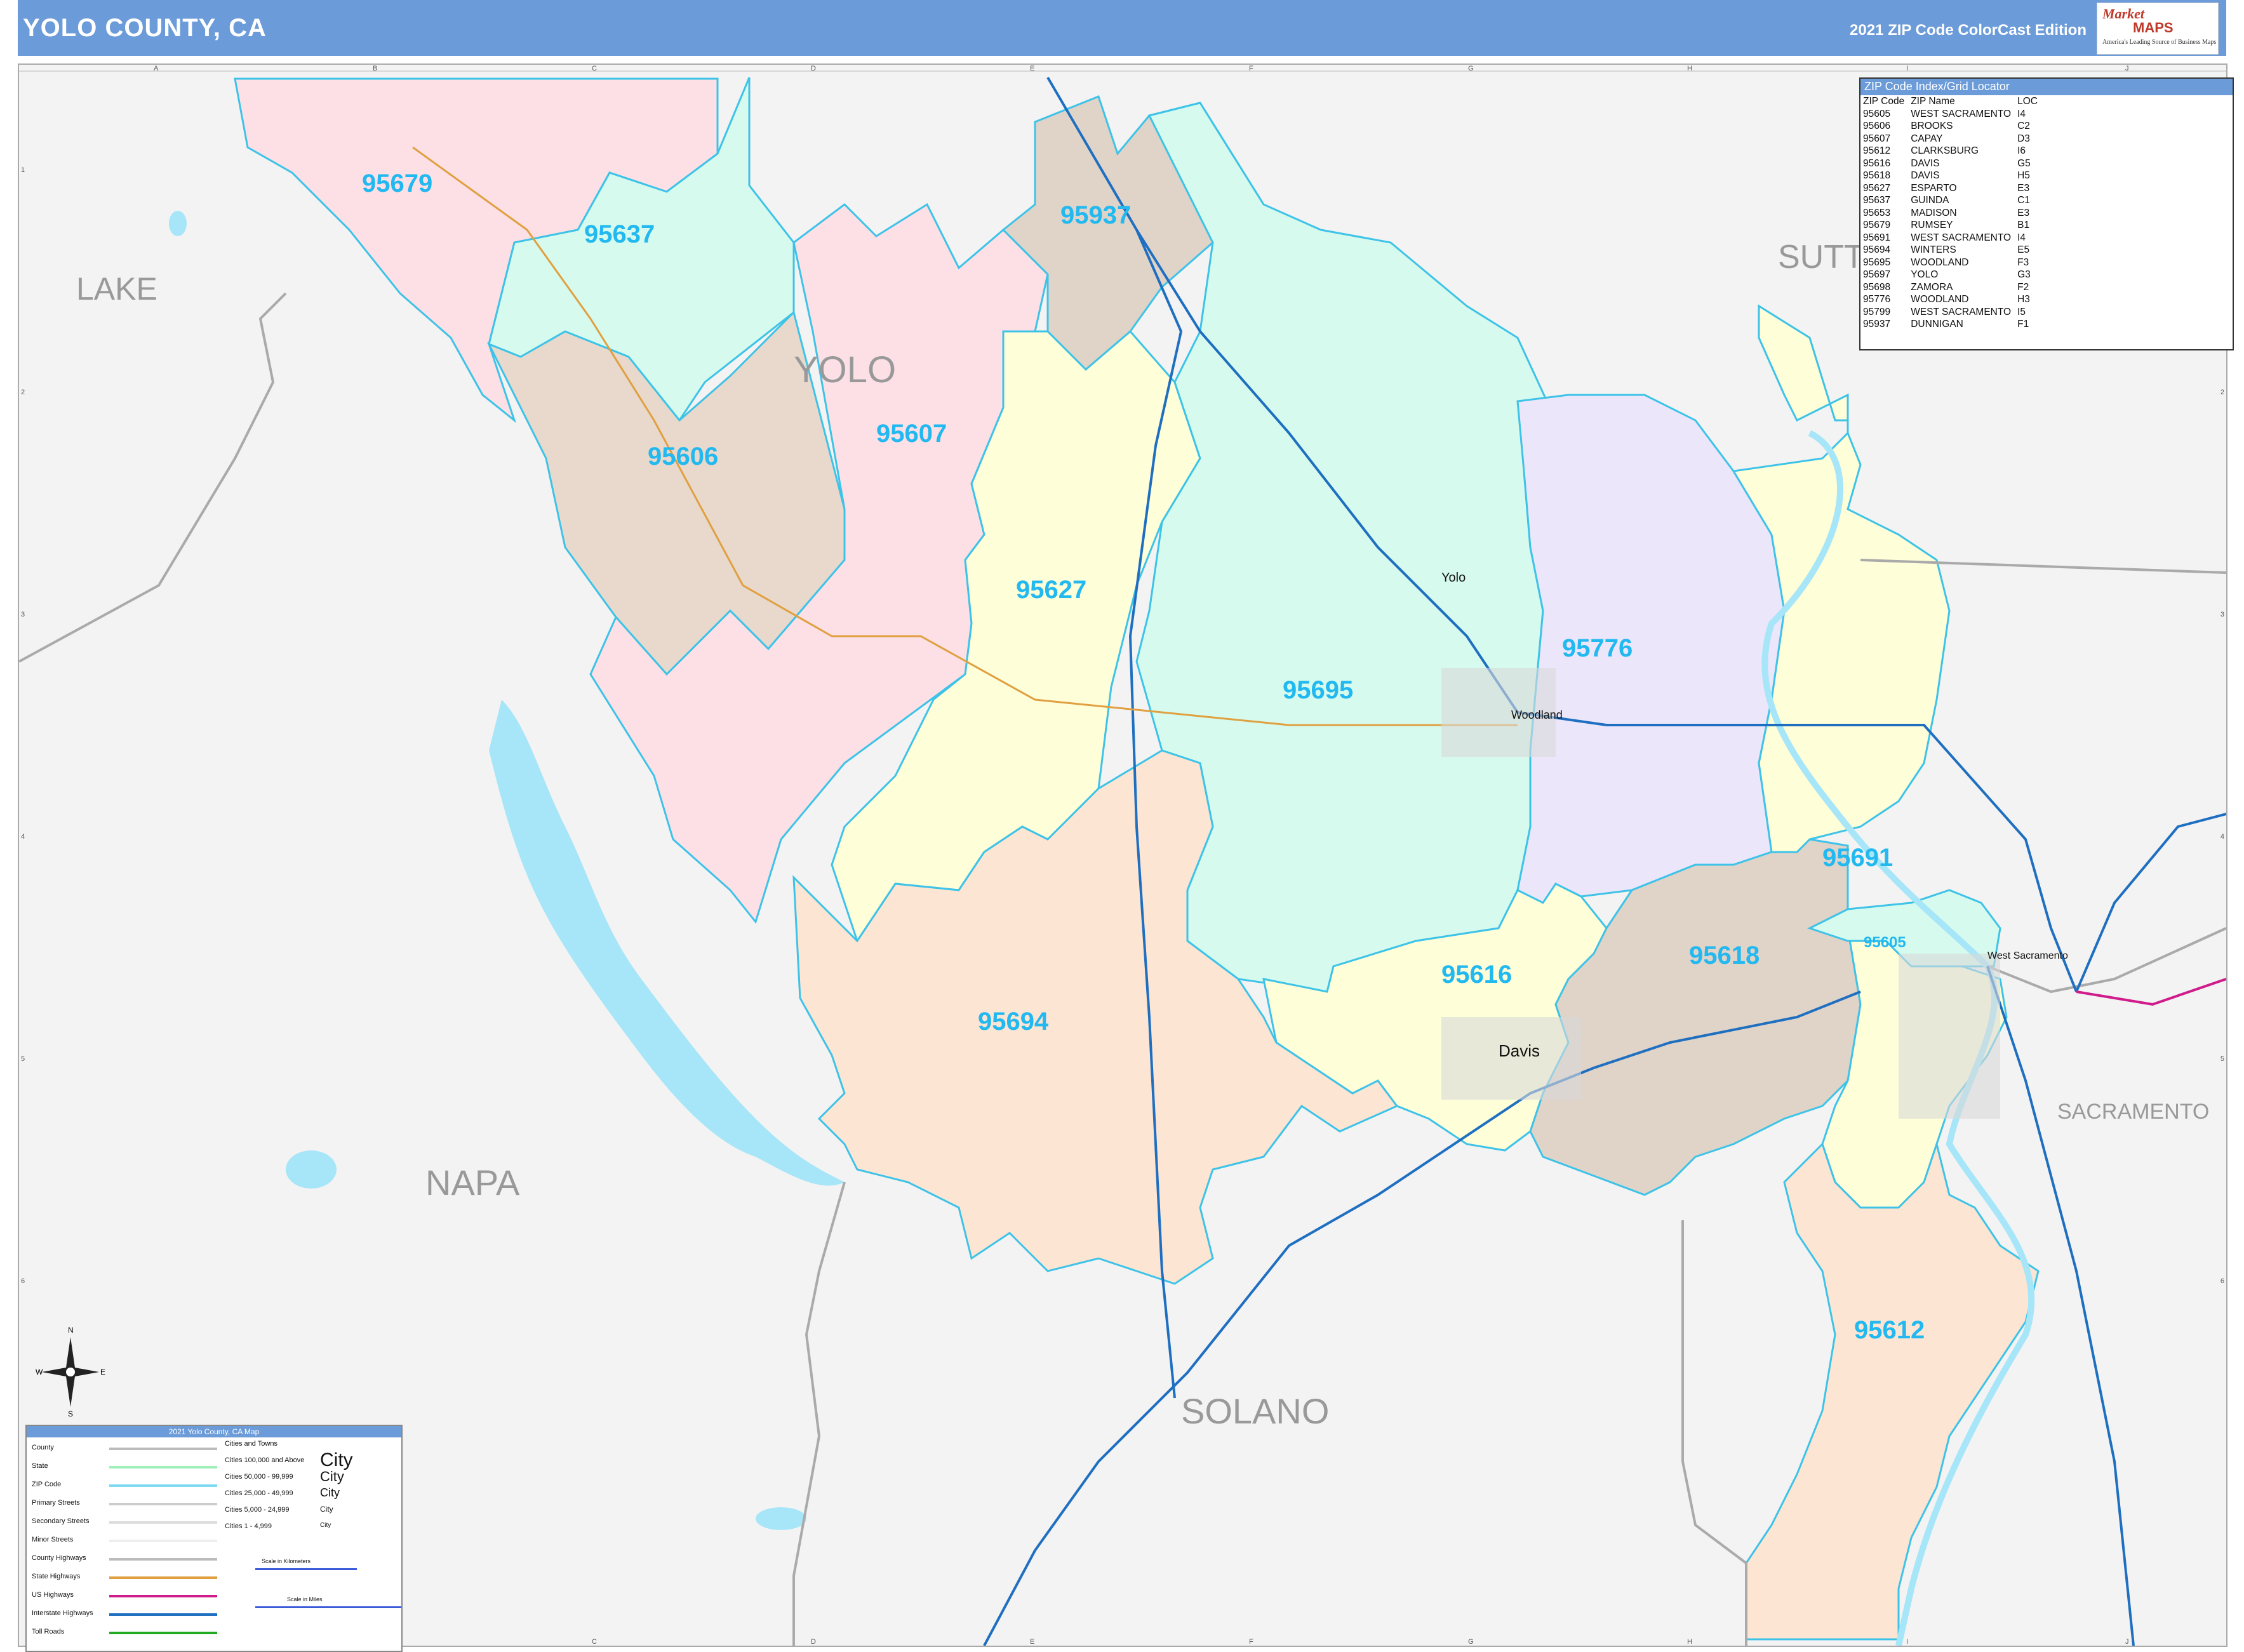 The width and height of the screenshot is (2244, 1652). Describe the element at coordinates (1889, 1330) in the screenshot. I see `zip-label-95612: 95612` at that location.